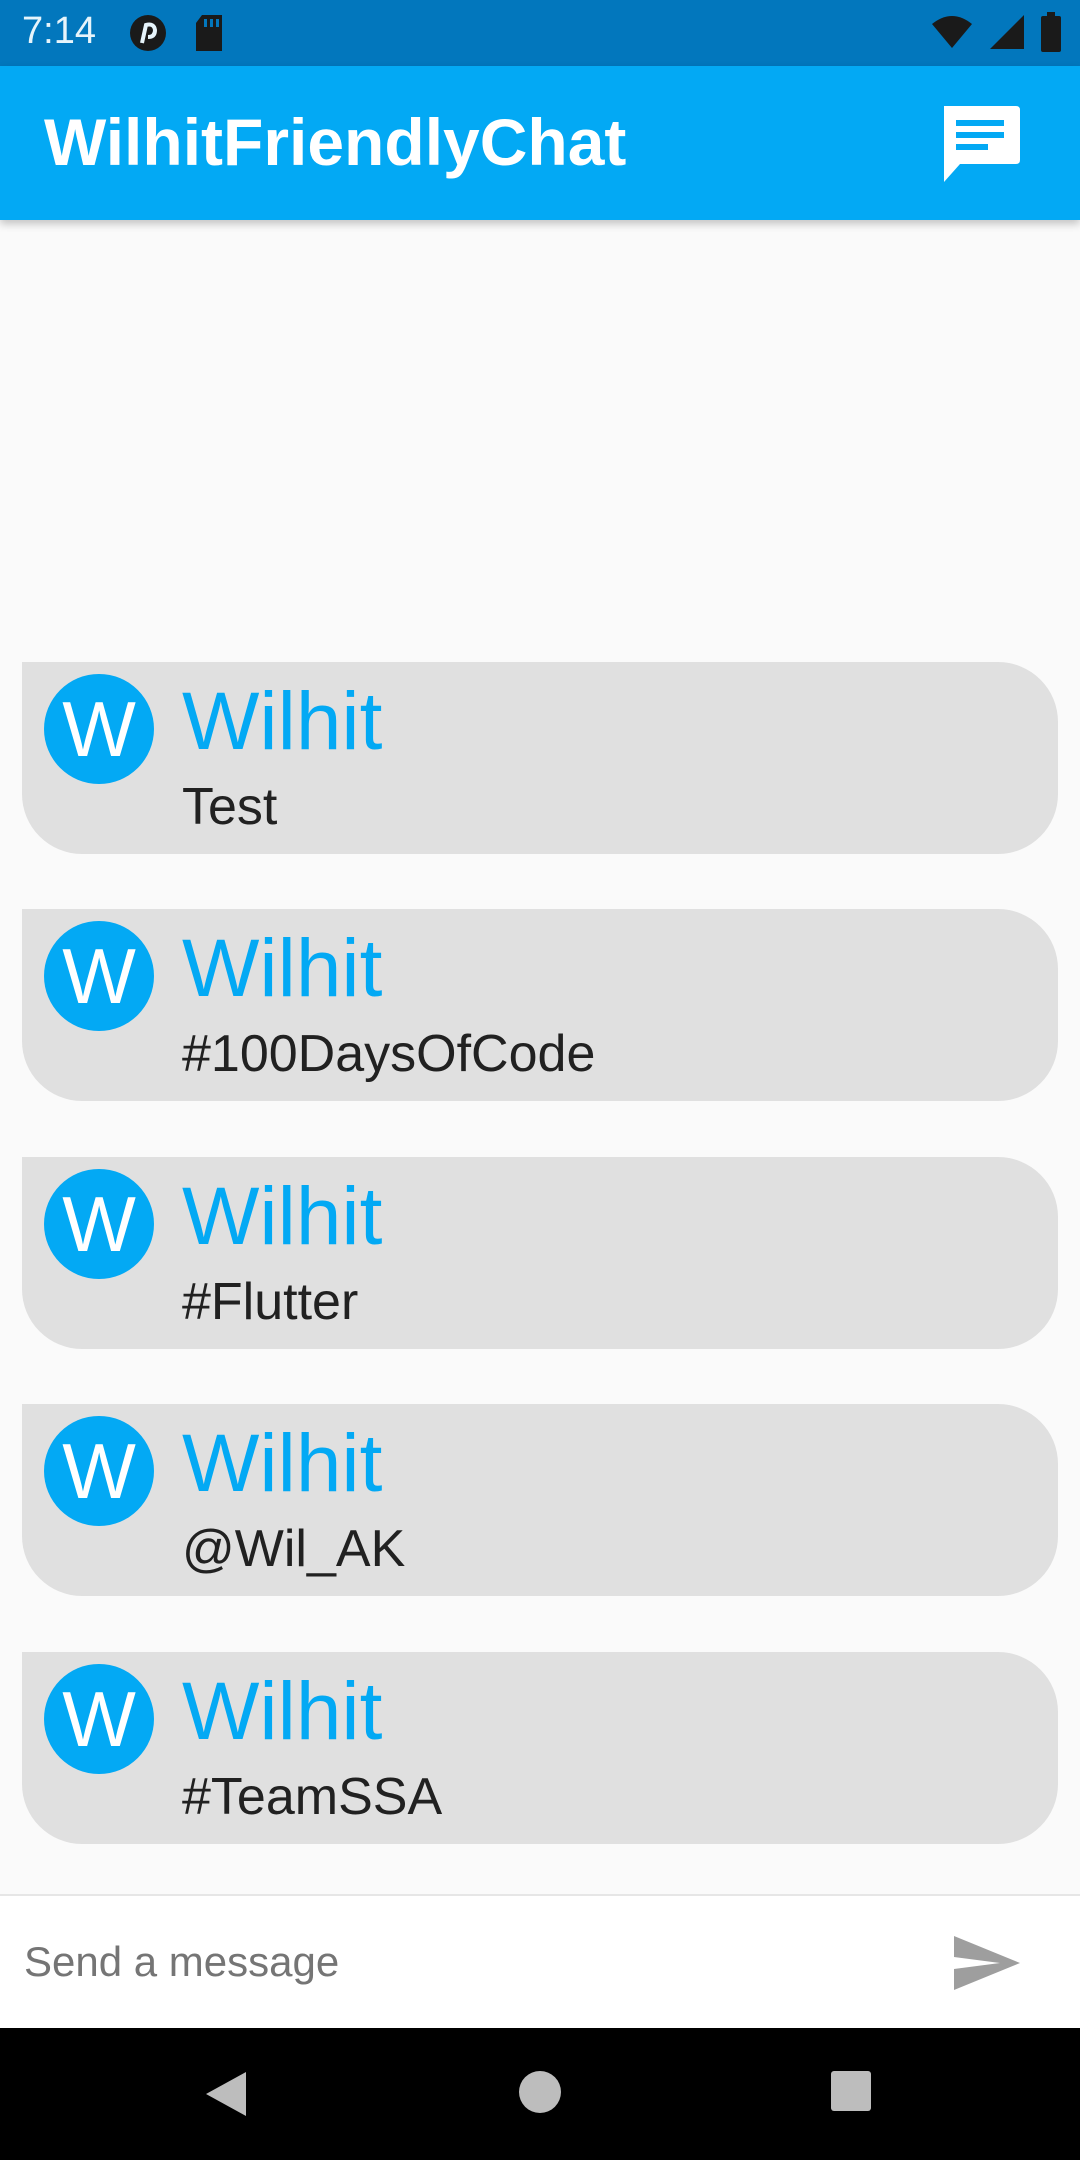 This screenshot has height=2160, width=1080. What do you see at coordinates (389, 1054) in the screenshot?
I see `message-text: #100DaysOfCode` at bounding box center [389, 1054].